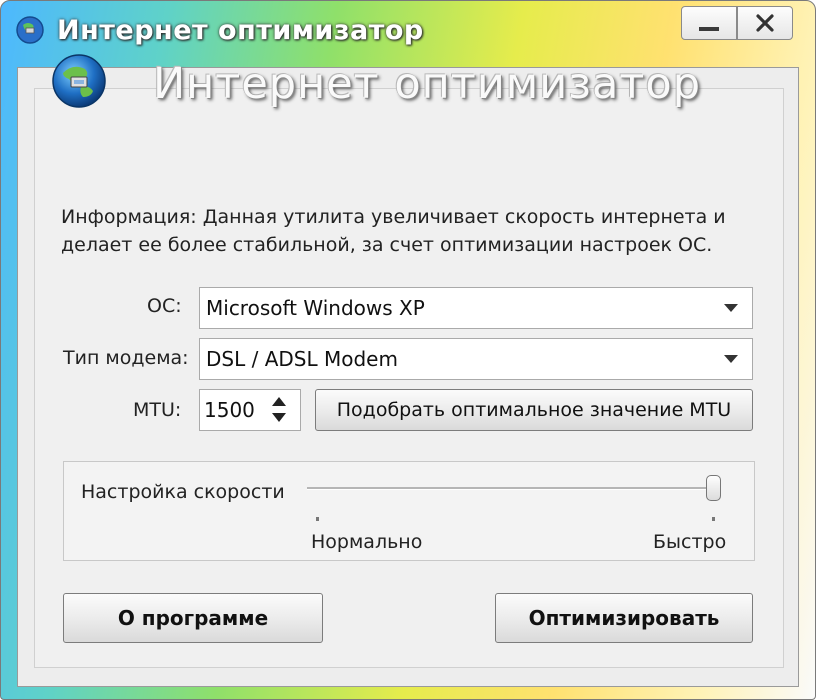 The image size is (816, 700). I want to click on optimize-button: Оптимизировать, so click(624, 618).